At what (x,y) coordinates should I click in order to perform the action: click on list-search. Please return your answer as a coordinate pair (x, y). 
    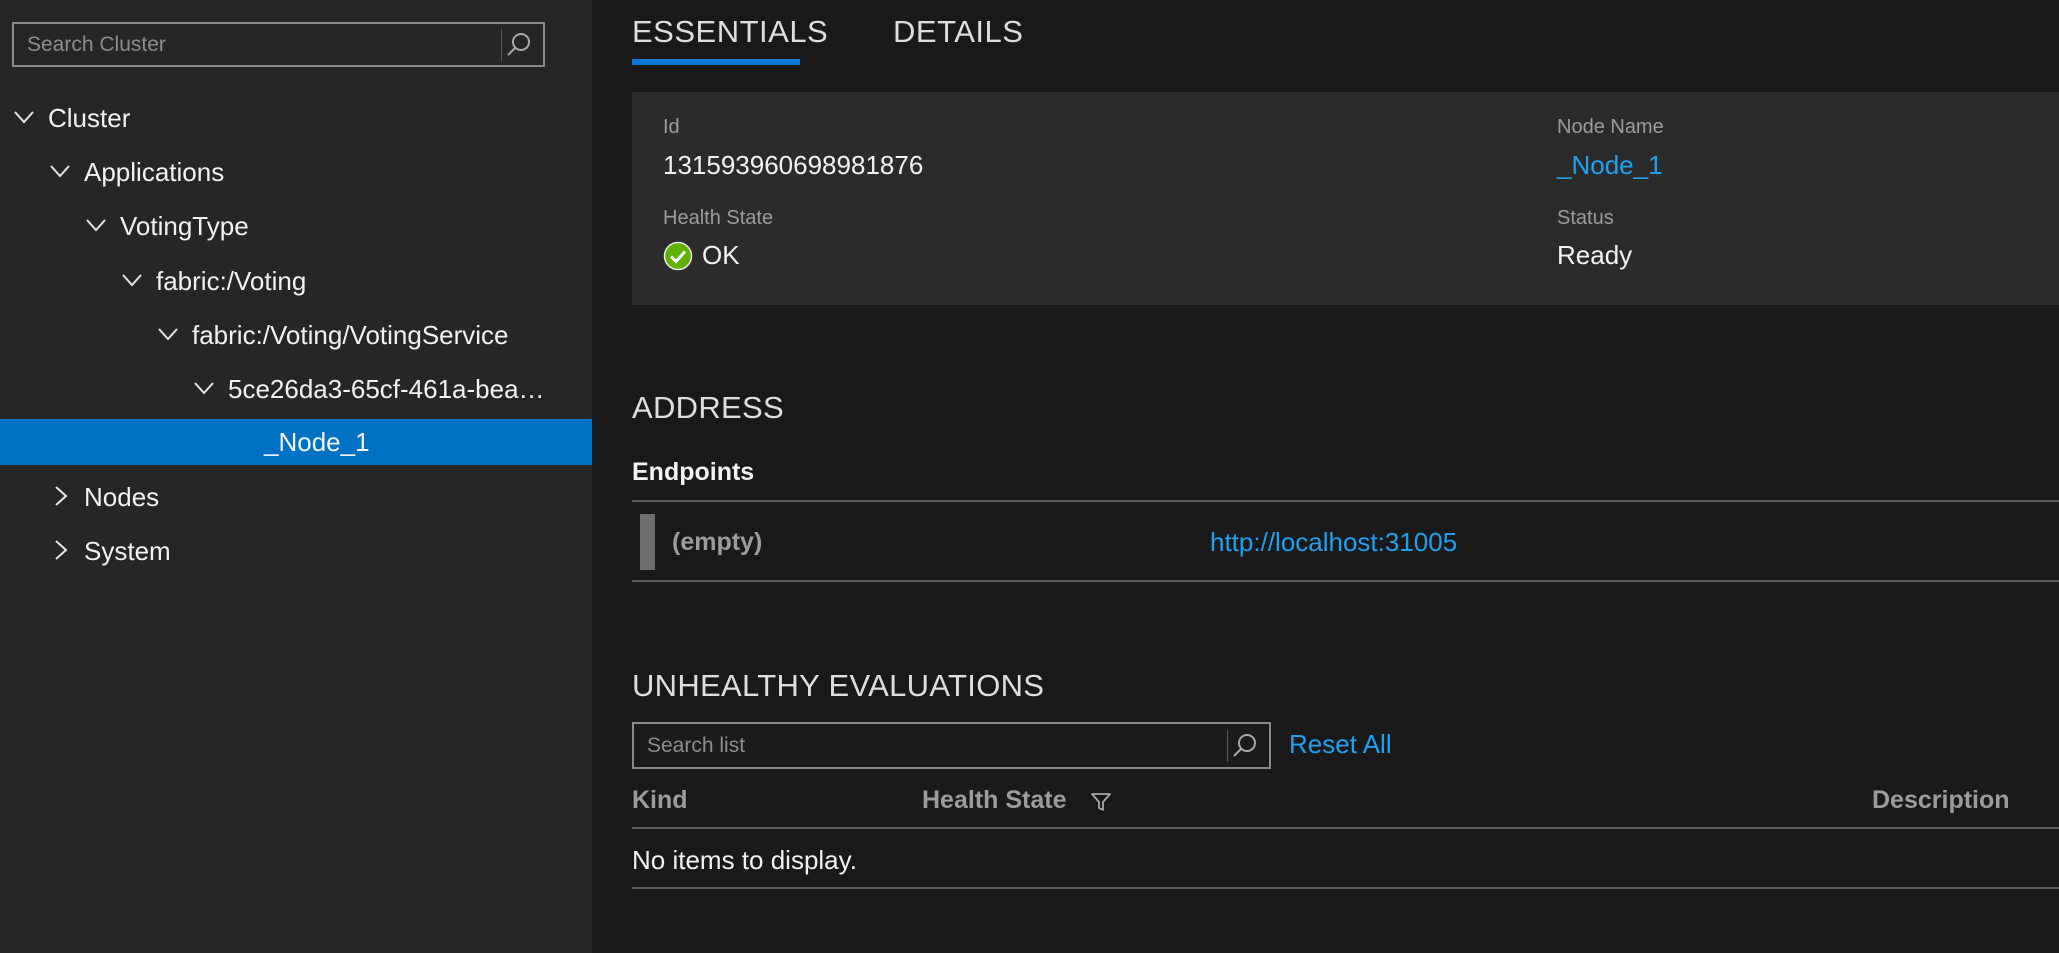
    Looking at the image, I should click on (951, 745).